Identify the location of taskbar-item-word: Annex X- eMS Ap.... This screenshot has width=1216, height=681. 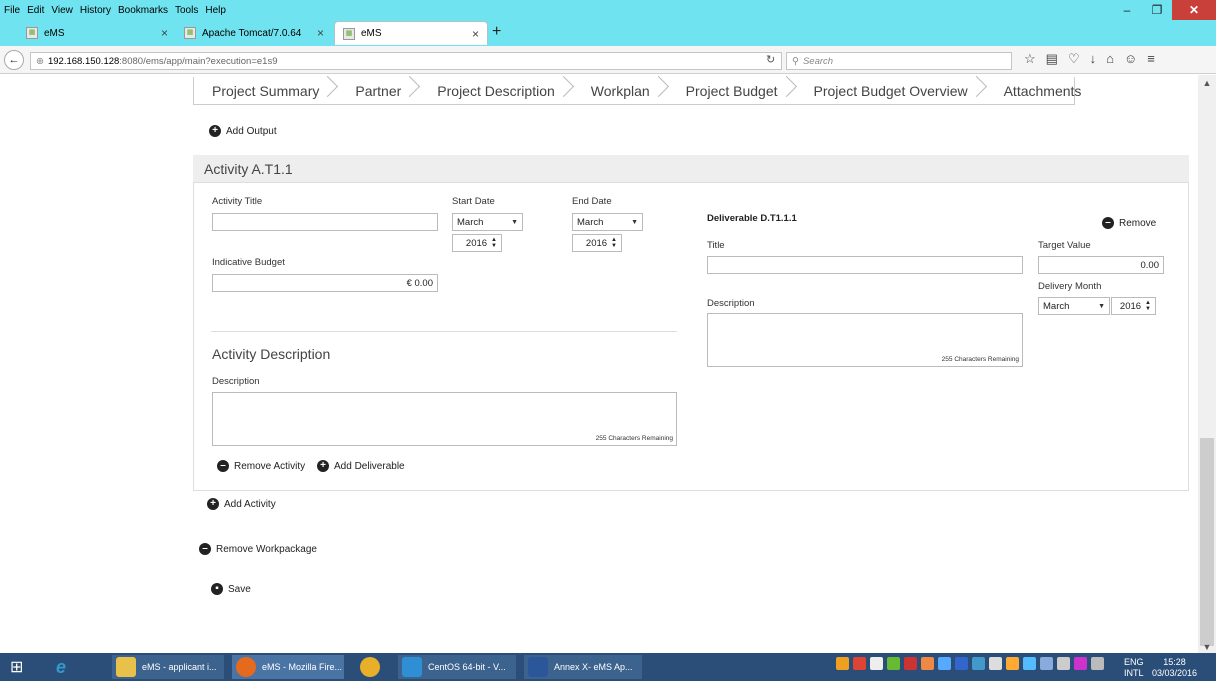
(583, 667).